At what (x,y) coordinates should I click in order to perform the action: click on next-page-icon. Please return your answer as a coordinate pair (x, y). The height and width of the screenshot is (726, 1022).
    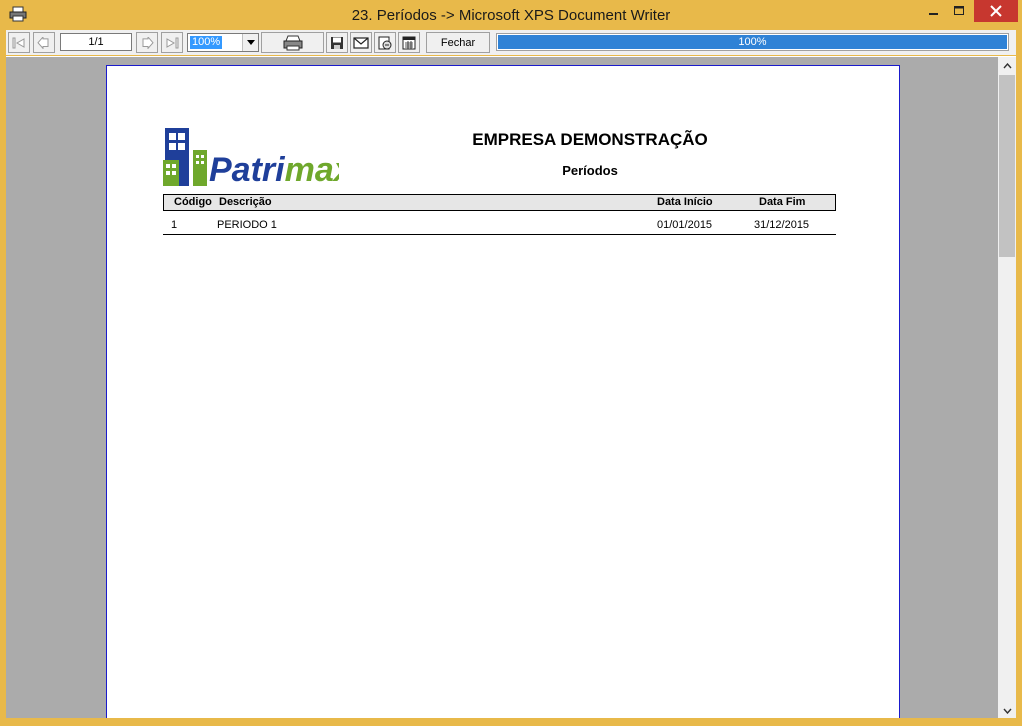
    Looking at the image, I should click on (148, 42).